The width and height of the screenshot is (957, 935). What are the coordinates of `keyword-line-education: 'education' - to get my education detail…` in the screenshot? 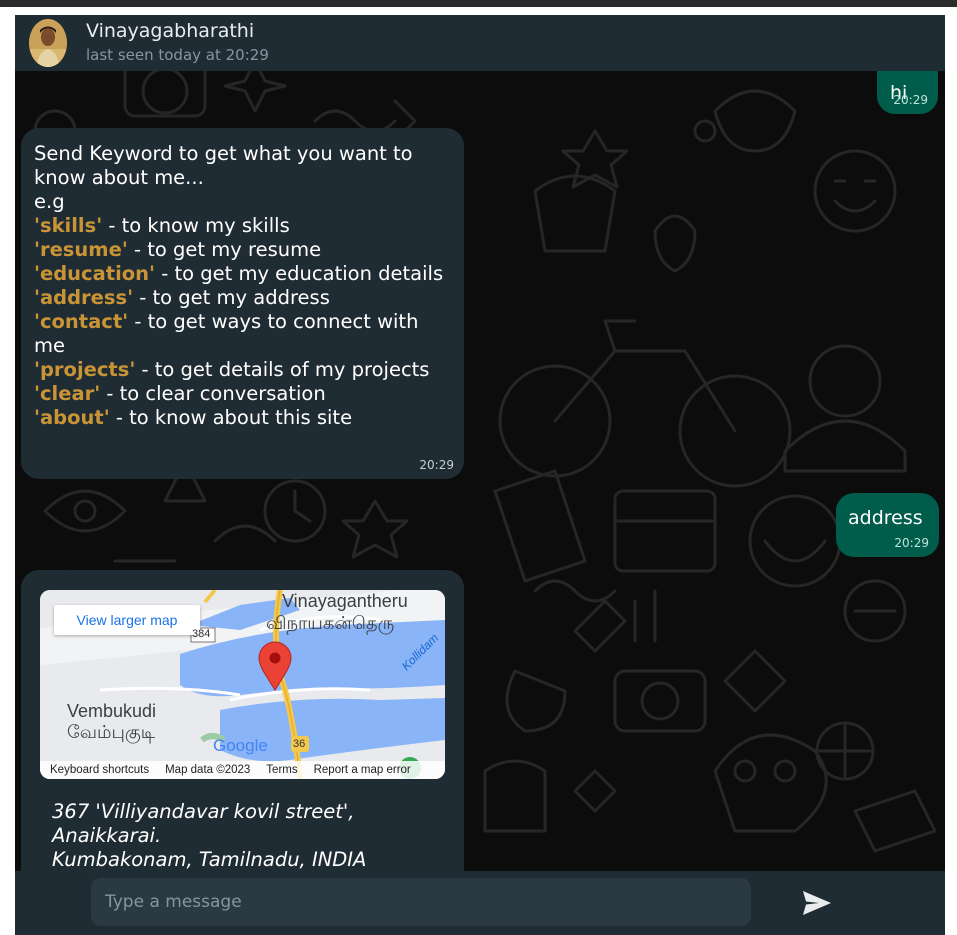 It's located at (239, 273).